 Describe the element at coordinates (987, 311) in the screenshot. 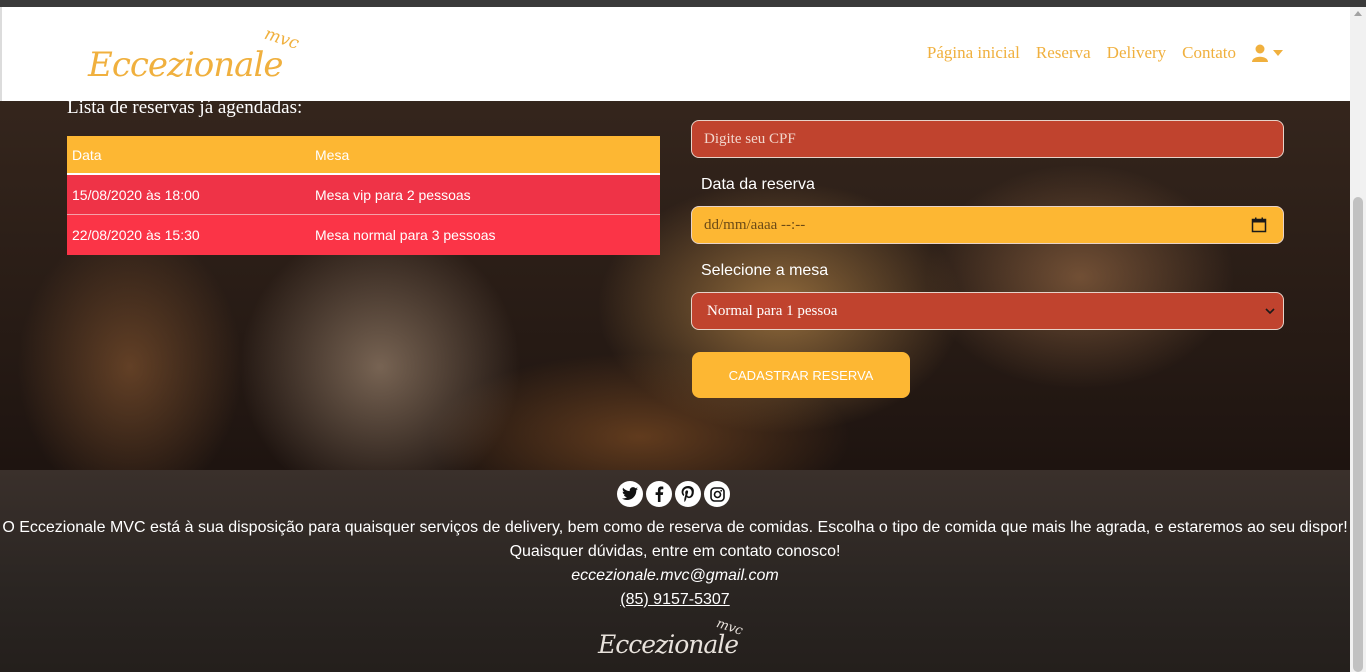

I see `table-select: Normal para 1 pessoa` at that location.